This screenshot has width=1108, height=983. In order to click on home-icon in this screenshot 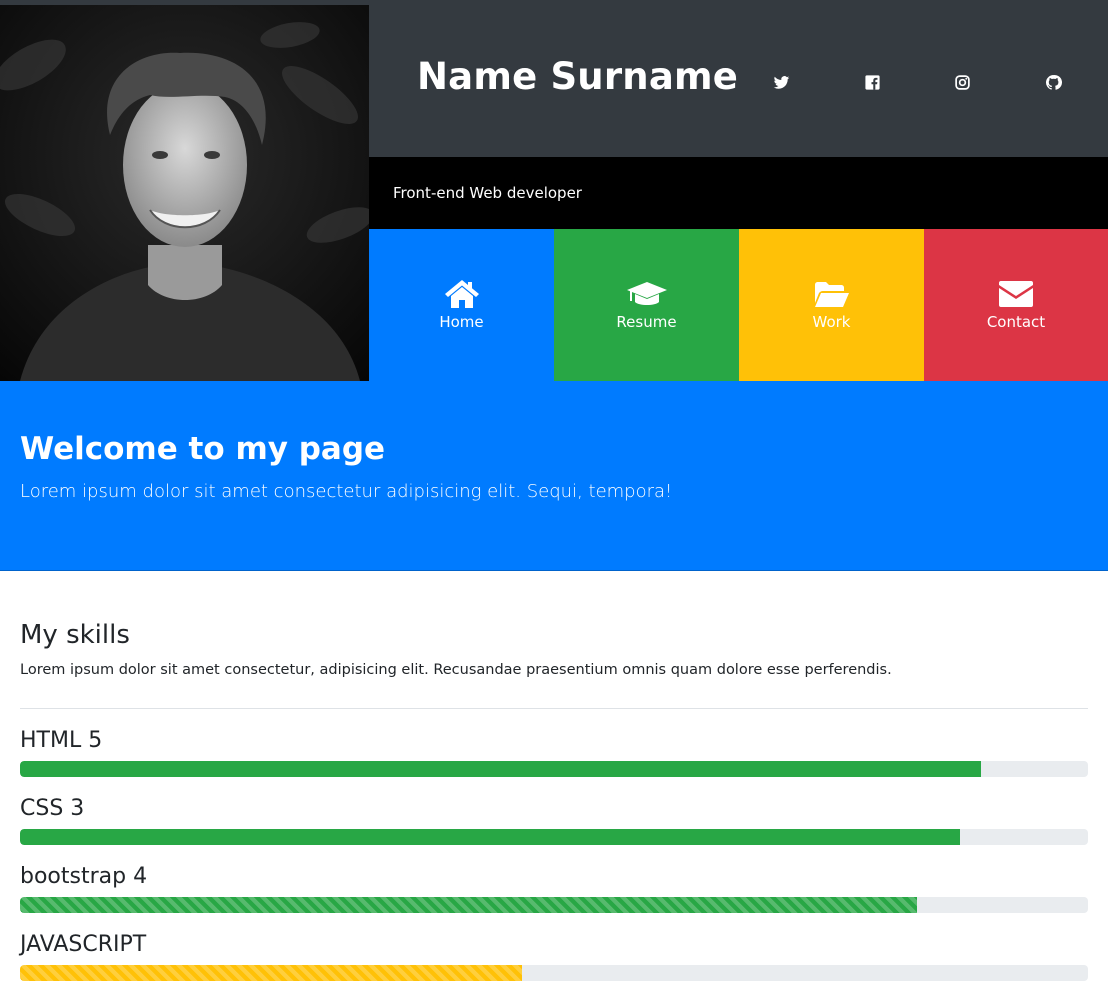, I will do `click(462, 294)`.